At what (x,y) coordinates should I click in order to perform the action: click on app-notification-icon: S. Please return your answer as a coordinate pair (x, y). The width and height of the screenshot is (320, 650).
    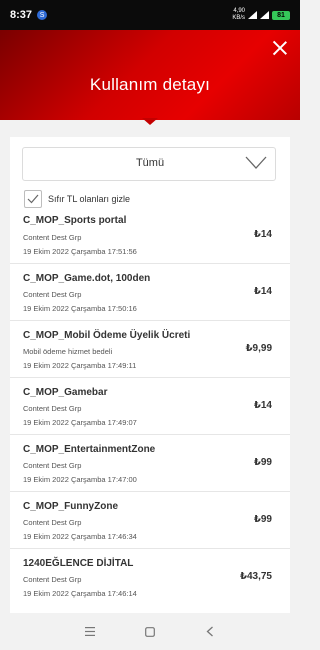
    Looking at the image, I should click on (42, 15).